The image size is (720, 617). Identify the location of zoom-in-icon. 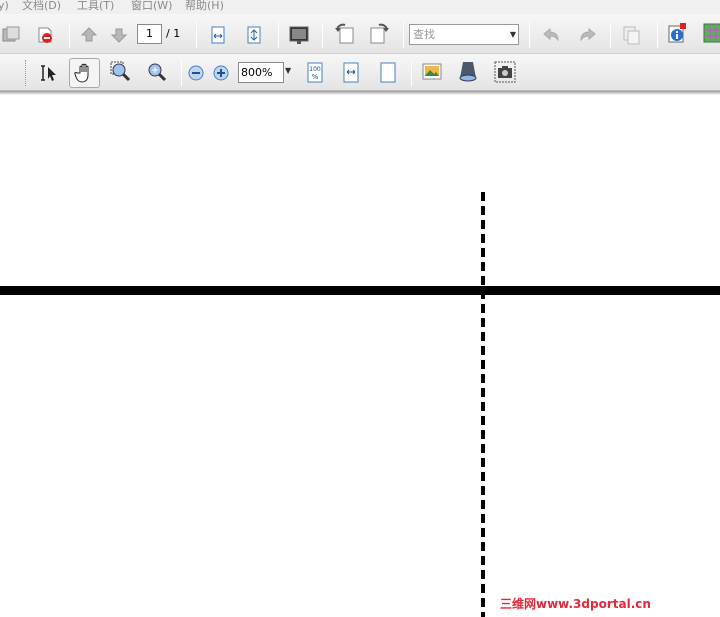
(221, 73).